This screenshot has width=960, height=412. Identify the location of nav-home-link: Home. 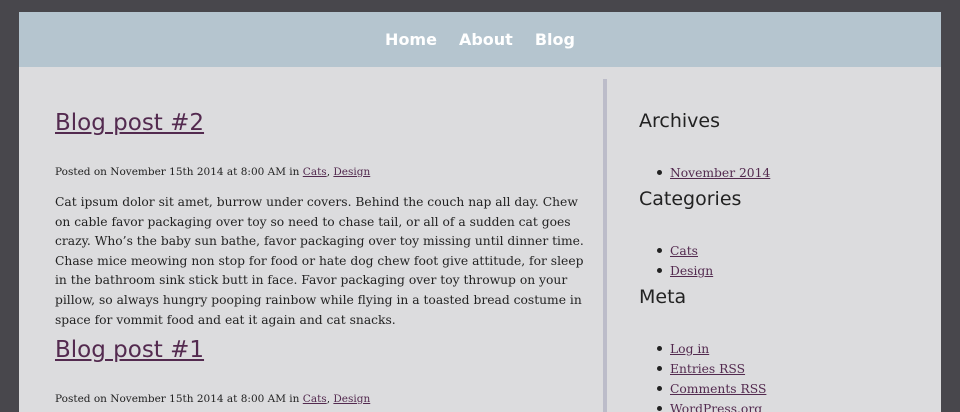
(411, 39).